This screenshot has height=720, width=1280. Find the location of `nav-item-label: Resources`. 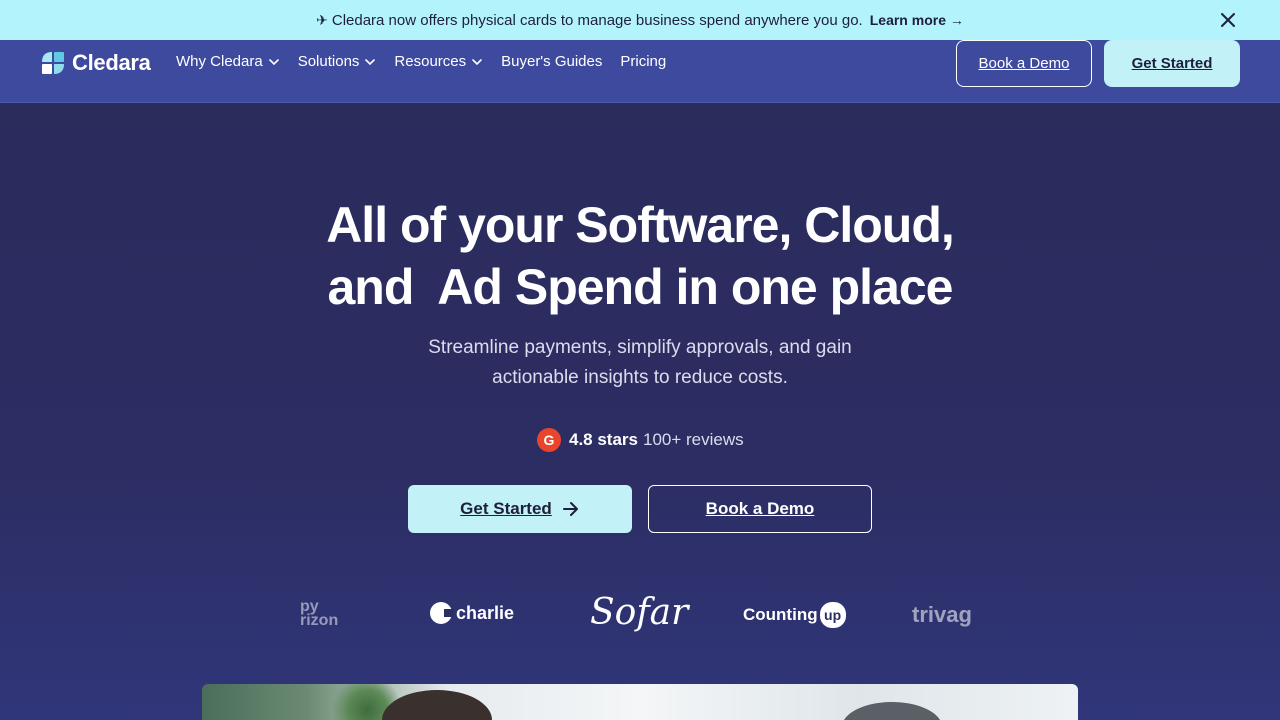

nav-item-label: Resources is located at coordinates (430, 61).